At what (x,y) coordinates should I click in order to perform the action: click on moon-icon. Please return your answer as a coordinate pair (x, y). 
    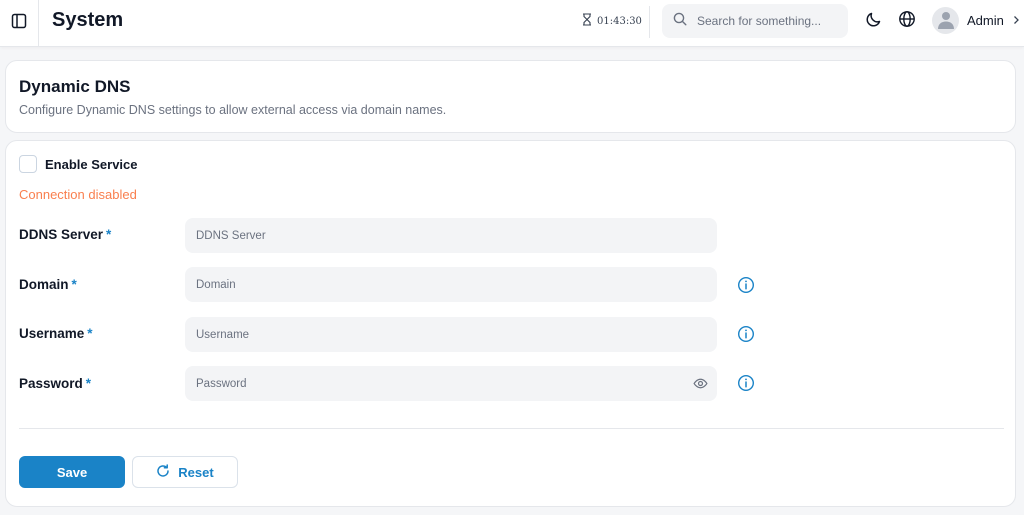
    Looking at the image, I should click on (874, 21).